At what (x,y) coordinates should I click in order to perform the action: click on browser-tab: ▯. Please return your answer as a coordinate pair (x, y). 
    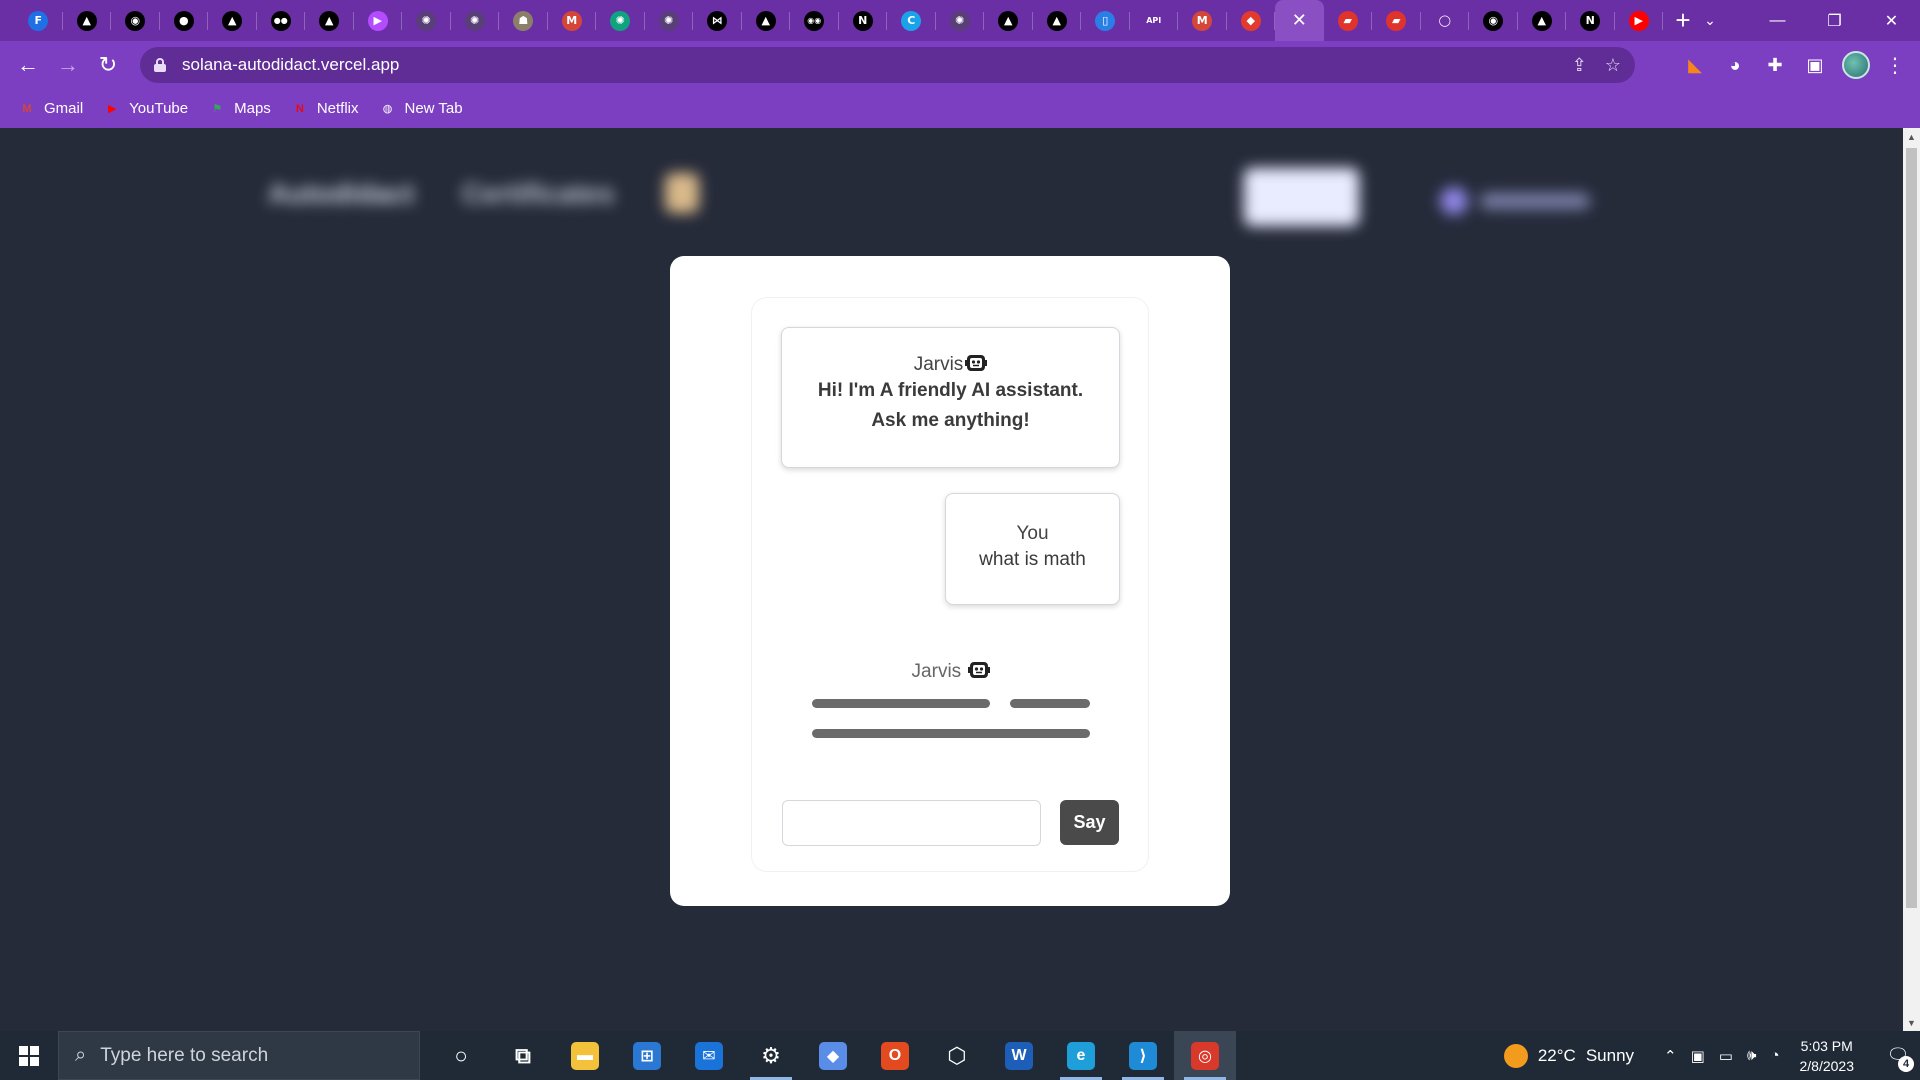
    Looking at the image, I should click on (1105, 20).